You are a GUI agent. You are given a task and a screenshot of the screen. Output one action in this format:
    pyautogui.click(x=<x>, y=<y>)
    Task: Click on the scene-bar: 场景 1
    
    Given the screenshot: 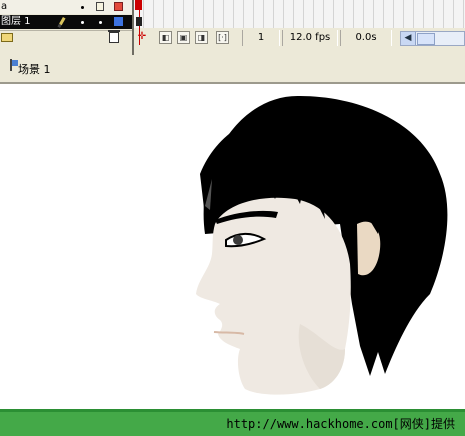 What is the action you would take?
    pyautogui.click(x=232, y=69)
    